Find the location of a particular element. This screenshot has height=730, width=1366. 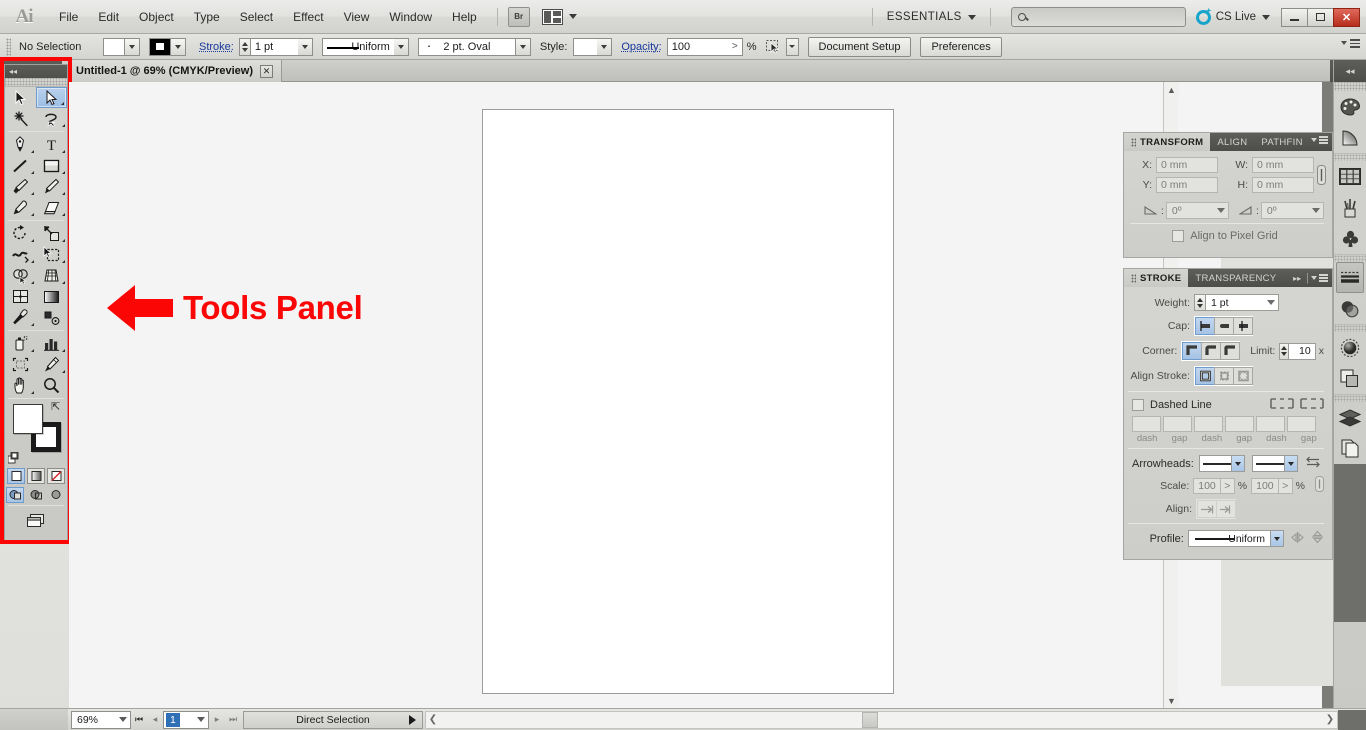

flip-along-icon is located at coordinates (1298, 539).